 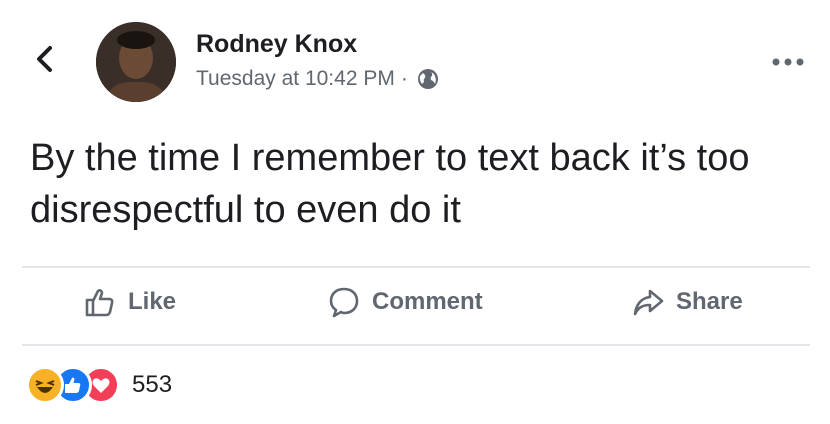 I want to click on author-name: Rodney Knox, so click(x=276, y=44).